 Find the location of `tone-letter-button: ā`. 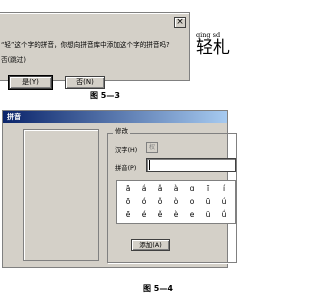

tone-letter-button: ā is located at coordinates (128, 189).